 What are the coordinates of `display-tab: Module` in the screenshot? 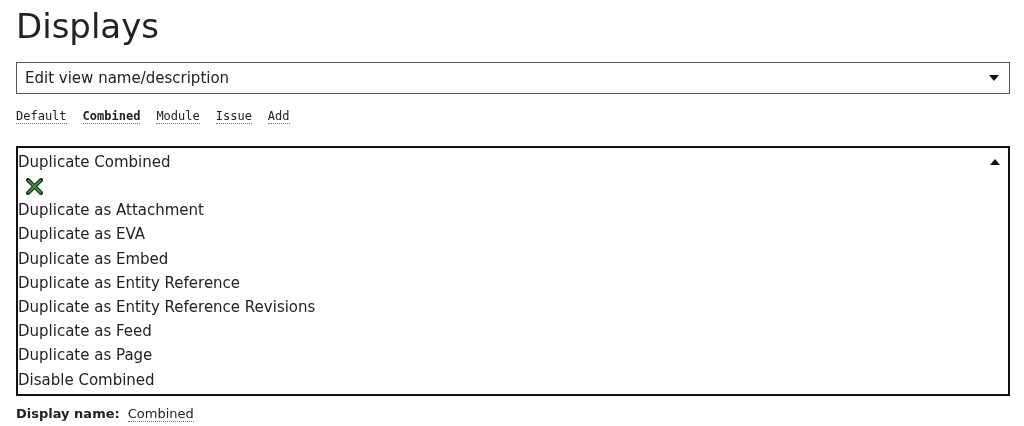 It's located at (178, 116).